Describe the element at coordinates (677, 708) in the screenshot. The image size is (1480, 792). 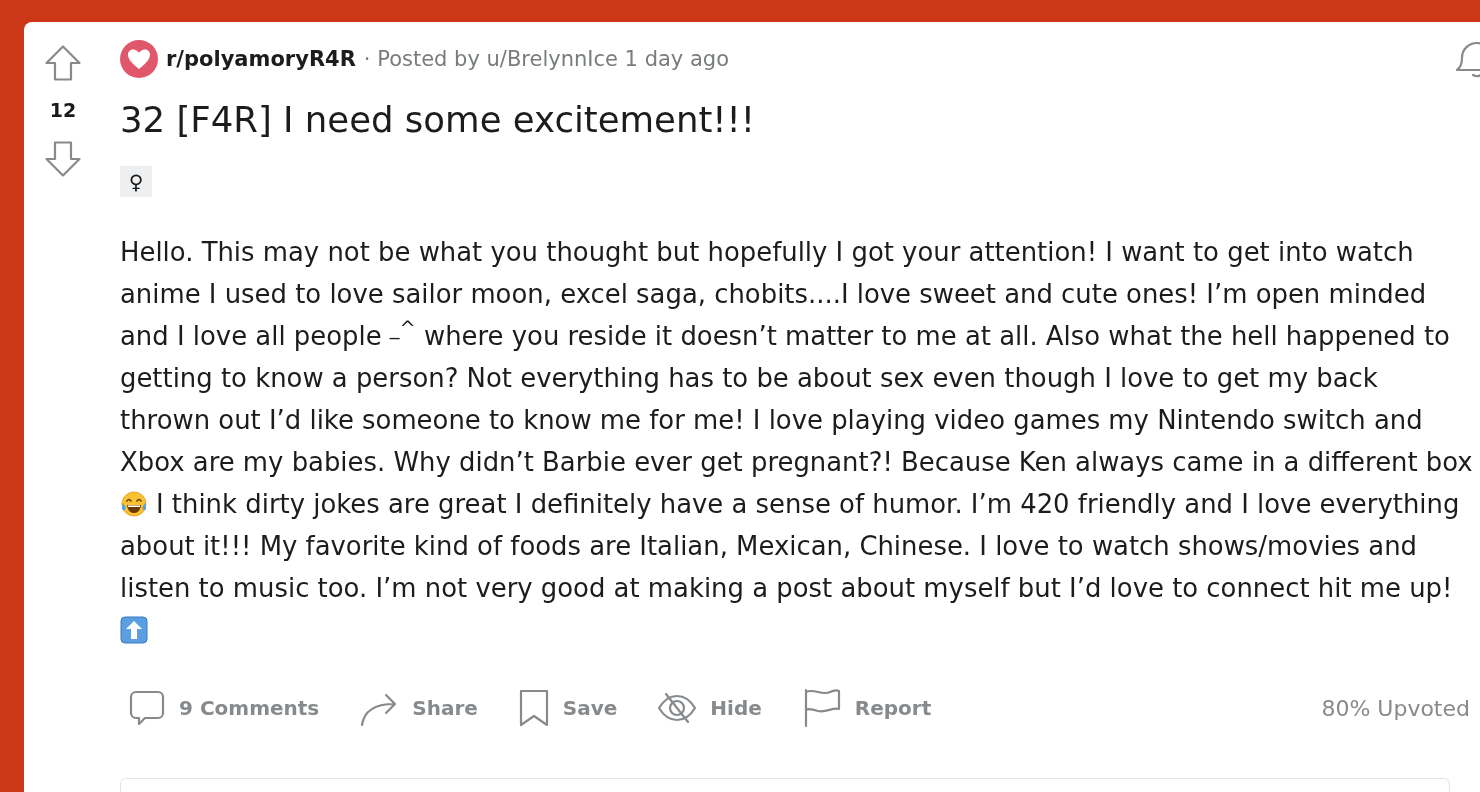
I see `eye-slash-icon` at that location.